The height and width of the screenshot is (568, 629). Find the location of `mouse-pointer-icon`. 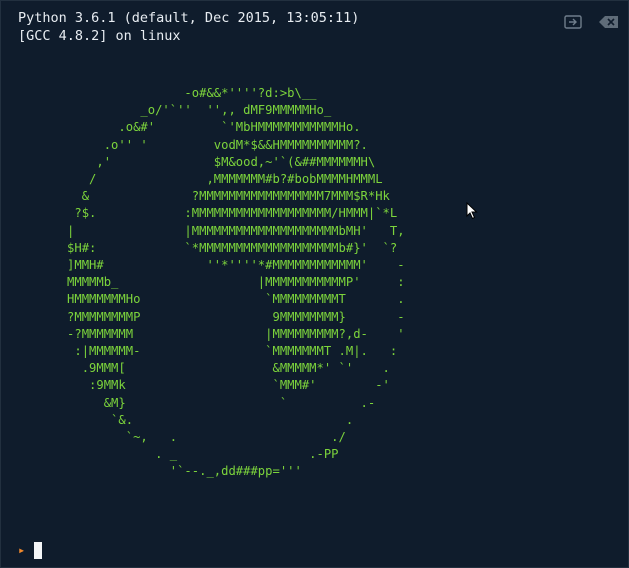

mouse-pointer-icon is located at coordinates (472, 212).